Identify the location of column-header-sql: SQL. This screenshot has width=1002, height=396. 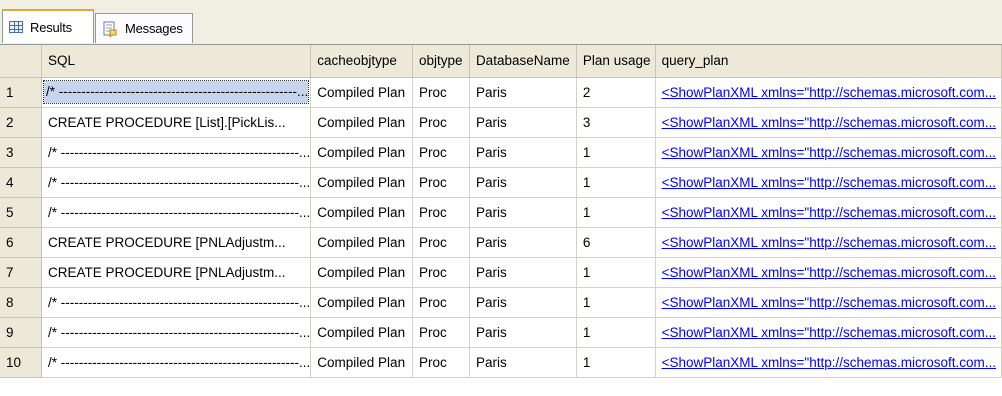
(176, 61).